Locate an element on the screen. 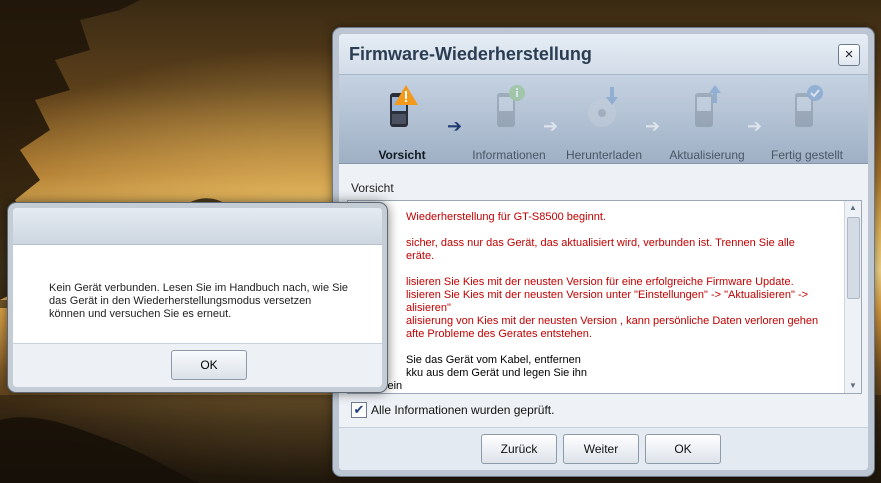  phone-check-icon is located at coordinates (809, 106).